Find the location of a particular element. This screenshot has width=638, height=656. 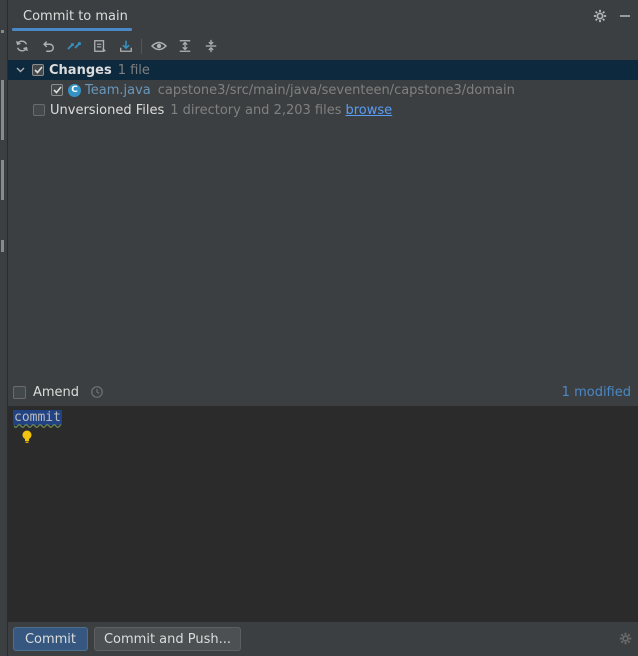

view-options-icon is located at coordinates (159, 46).